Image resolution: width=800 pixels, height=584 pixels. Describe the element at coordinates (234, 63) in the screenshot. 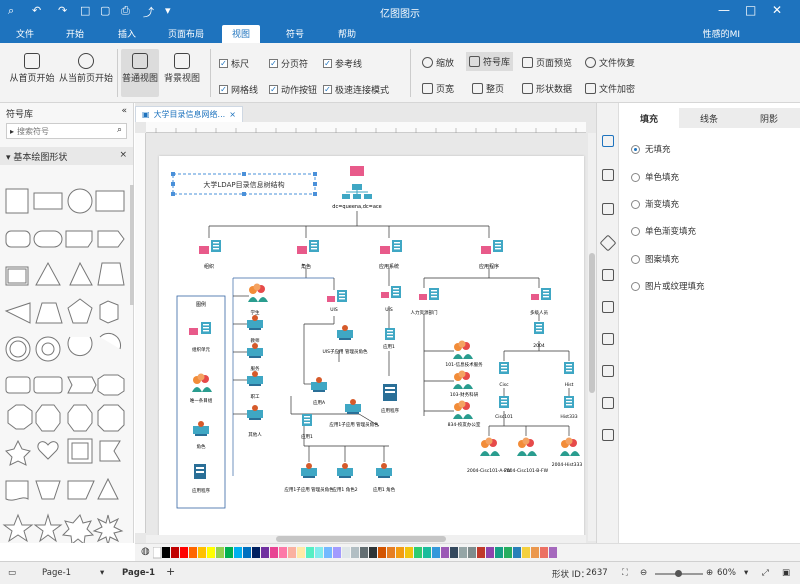

I see `ruler-checkbox: ✓ 标尺` at that location.